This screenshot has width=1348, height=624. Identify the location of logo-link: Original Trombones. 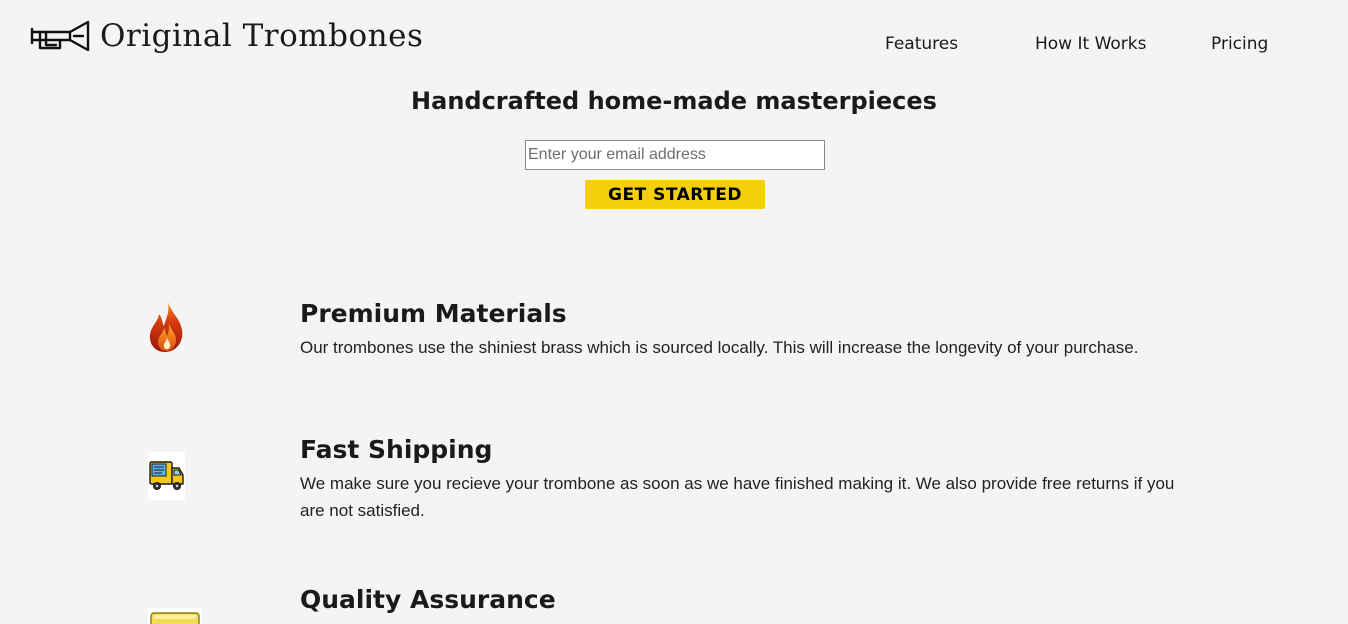
(226, 36).